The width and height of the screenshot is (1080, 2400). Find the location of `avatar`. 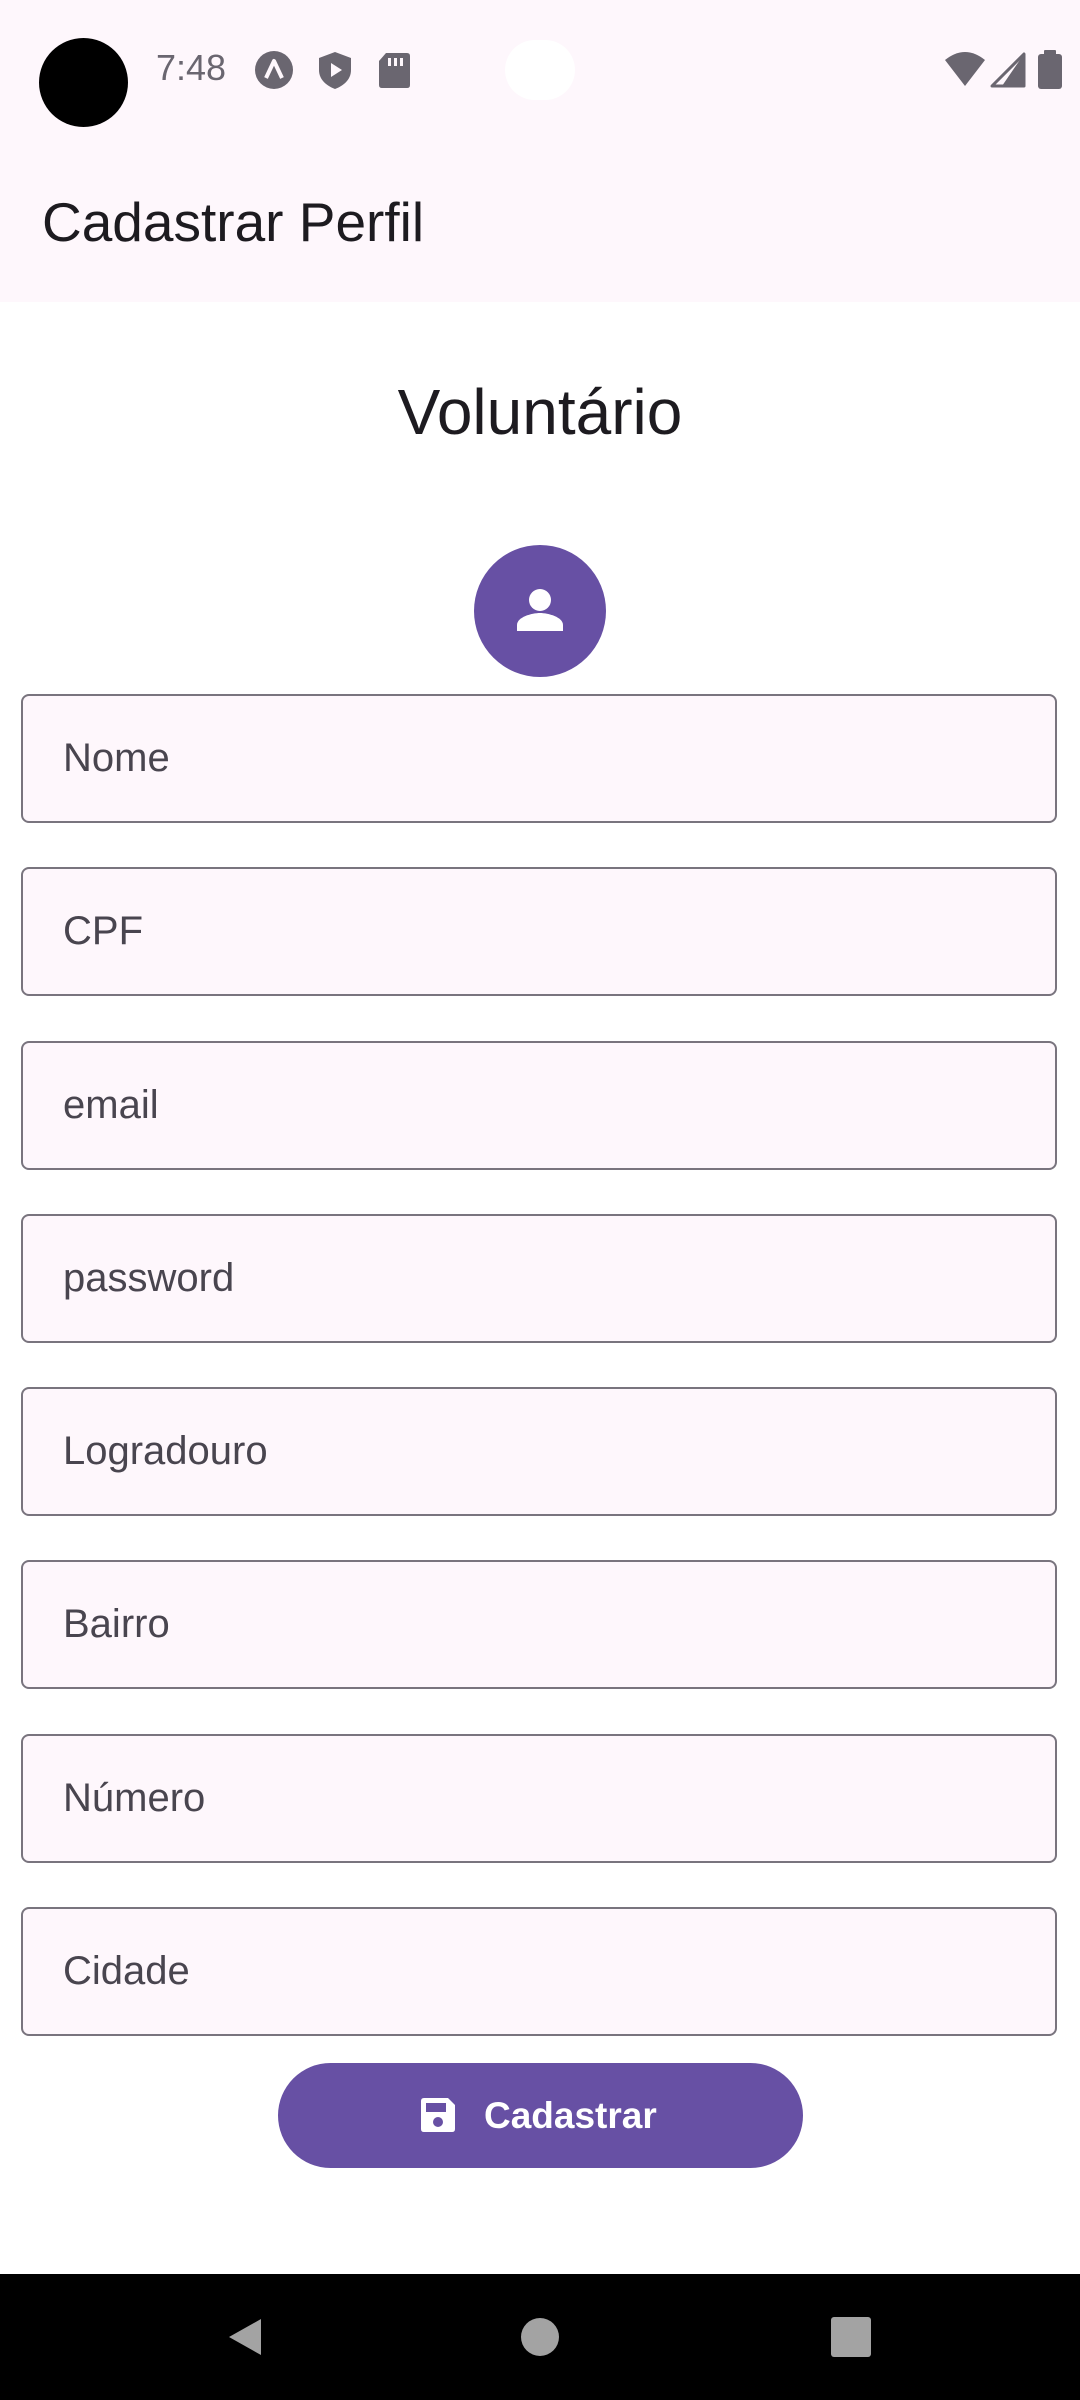

avatar is located at coordinates (540, 611).